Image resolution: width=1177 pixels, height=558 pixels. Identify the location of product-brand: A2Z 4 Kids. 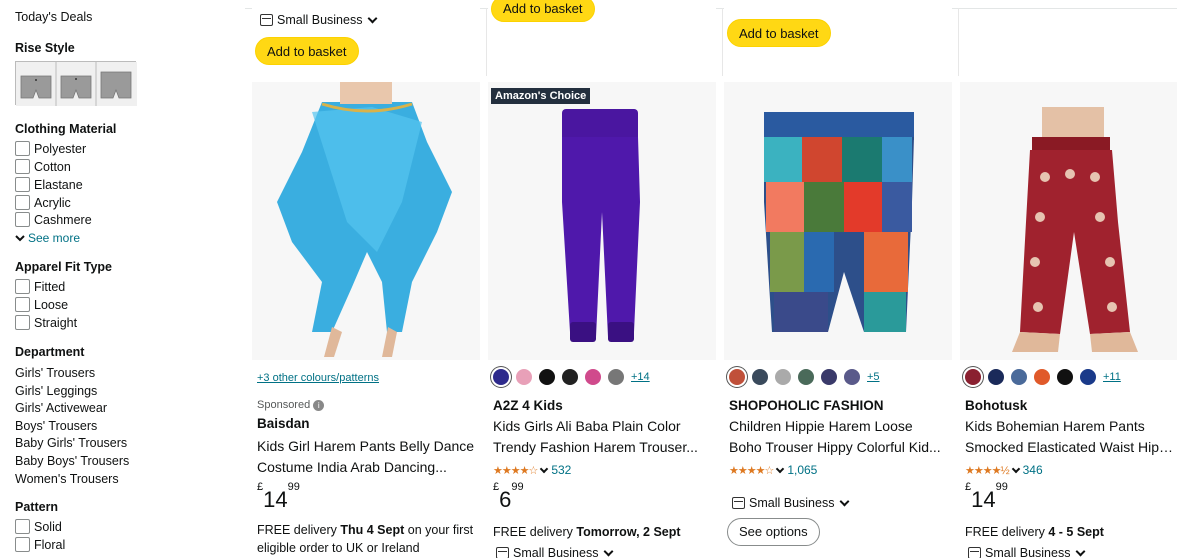
(528, 405).